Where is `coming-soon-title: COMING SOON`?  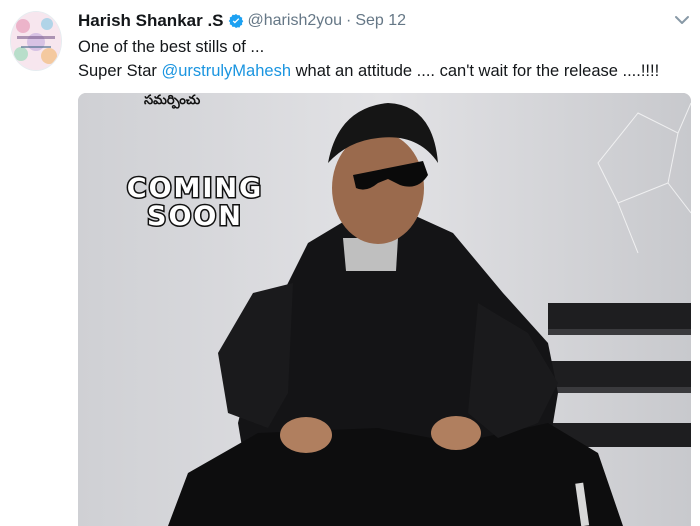 coming-soon-title: COMING SOON is located at coordinates (195, 202).